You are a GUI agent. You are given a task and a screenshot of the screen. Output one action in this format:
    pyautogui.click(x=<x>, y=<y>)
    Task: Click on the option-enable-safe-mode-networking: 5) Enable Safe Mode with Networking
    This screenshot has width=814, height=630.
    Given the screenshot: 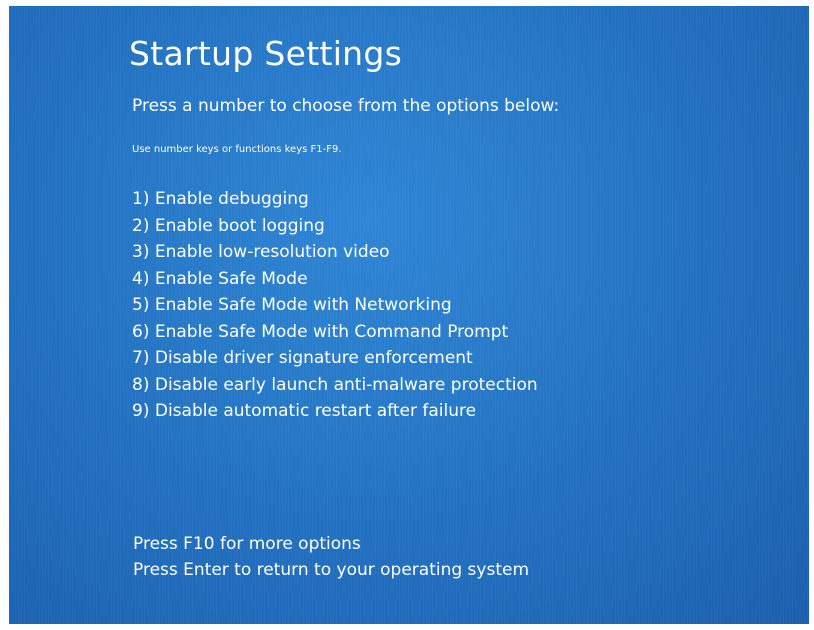 What is the action you would take?
    pyautogui.click(x=335, y=305)
    